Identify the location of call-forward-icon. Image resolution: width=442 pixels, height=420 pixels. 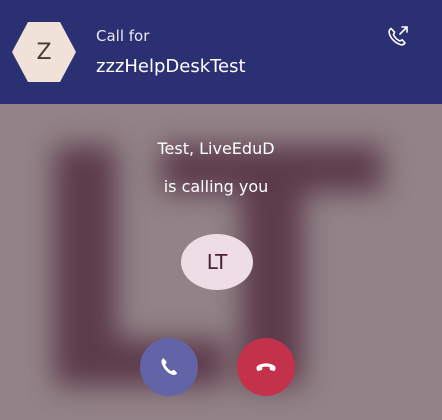
(398, 36).